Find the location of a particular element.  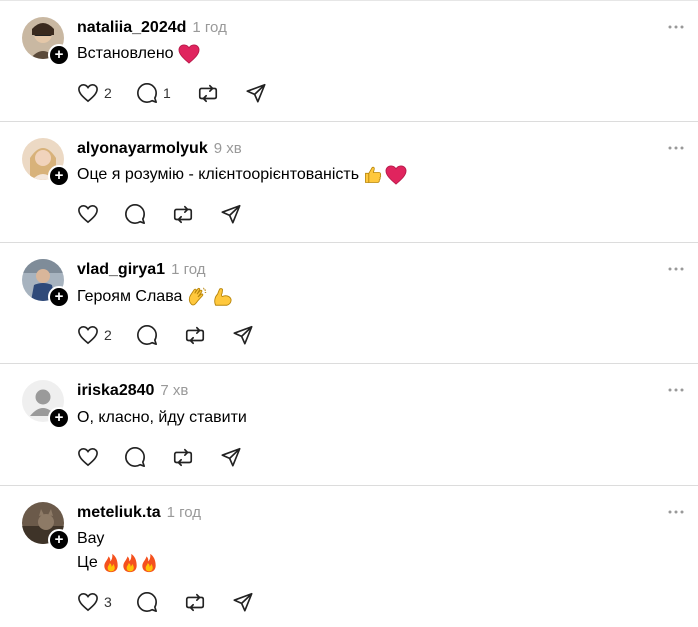

post-text-line: Це is located at coordinates (87, 562).